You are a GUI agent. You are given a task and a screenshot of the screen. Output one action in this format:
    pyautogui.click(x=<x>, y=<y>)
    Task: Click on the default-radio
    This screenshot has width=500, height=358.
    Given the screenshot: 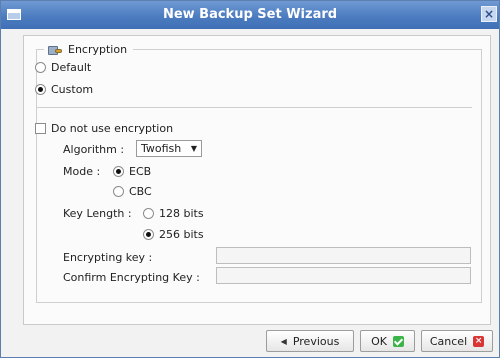 What is the action you would take?
    pyautogui.click(x=40, y=67)
    